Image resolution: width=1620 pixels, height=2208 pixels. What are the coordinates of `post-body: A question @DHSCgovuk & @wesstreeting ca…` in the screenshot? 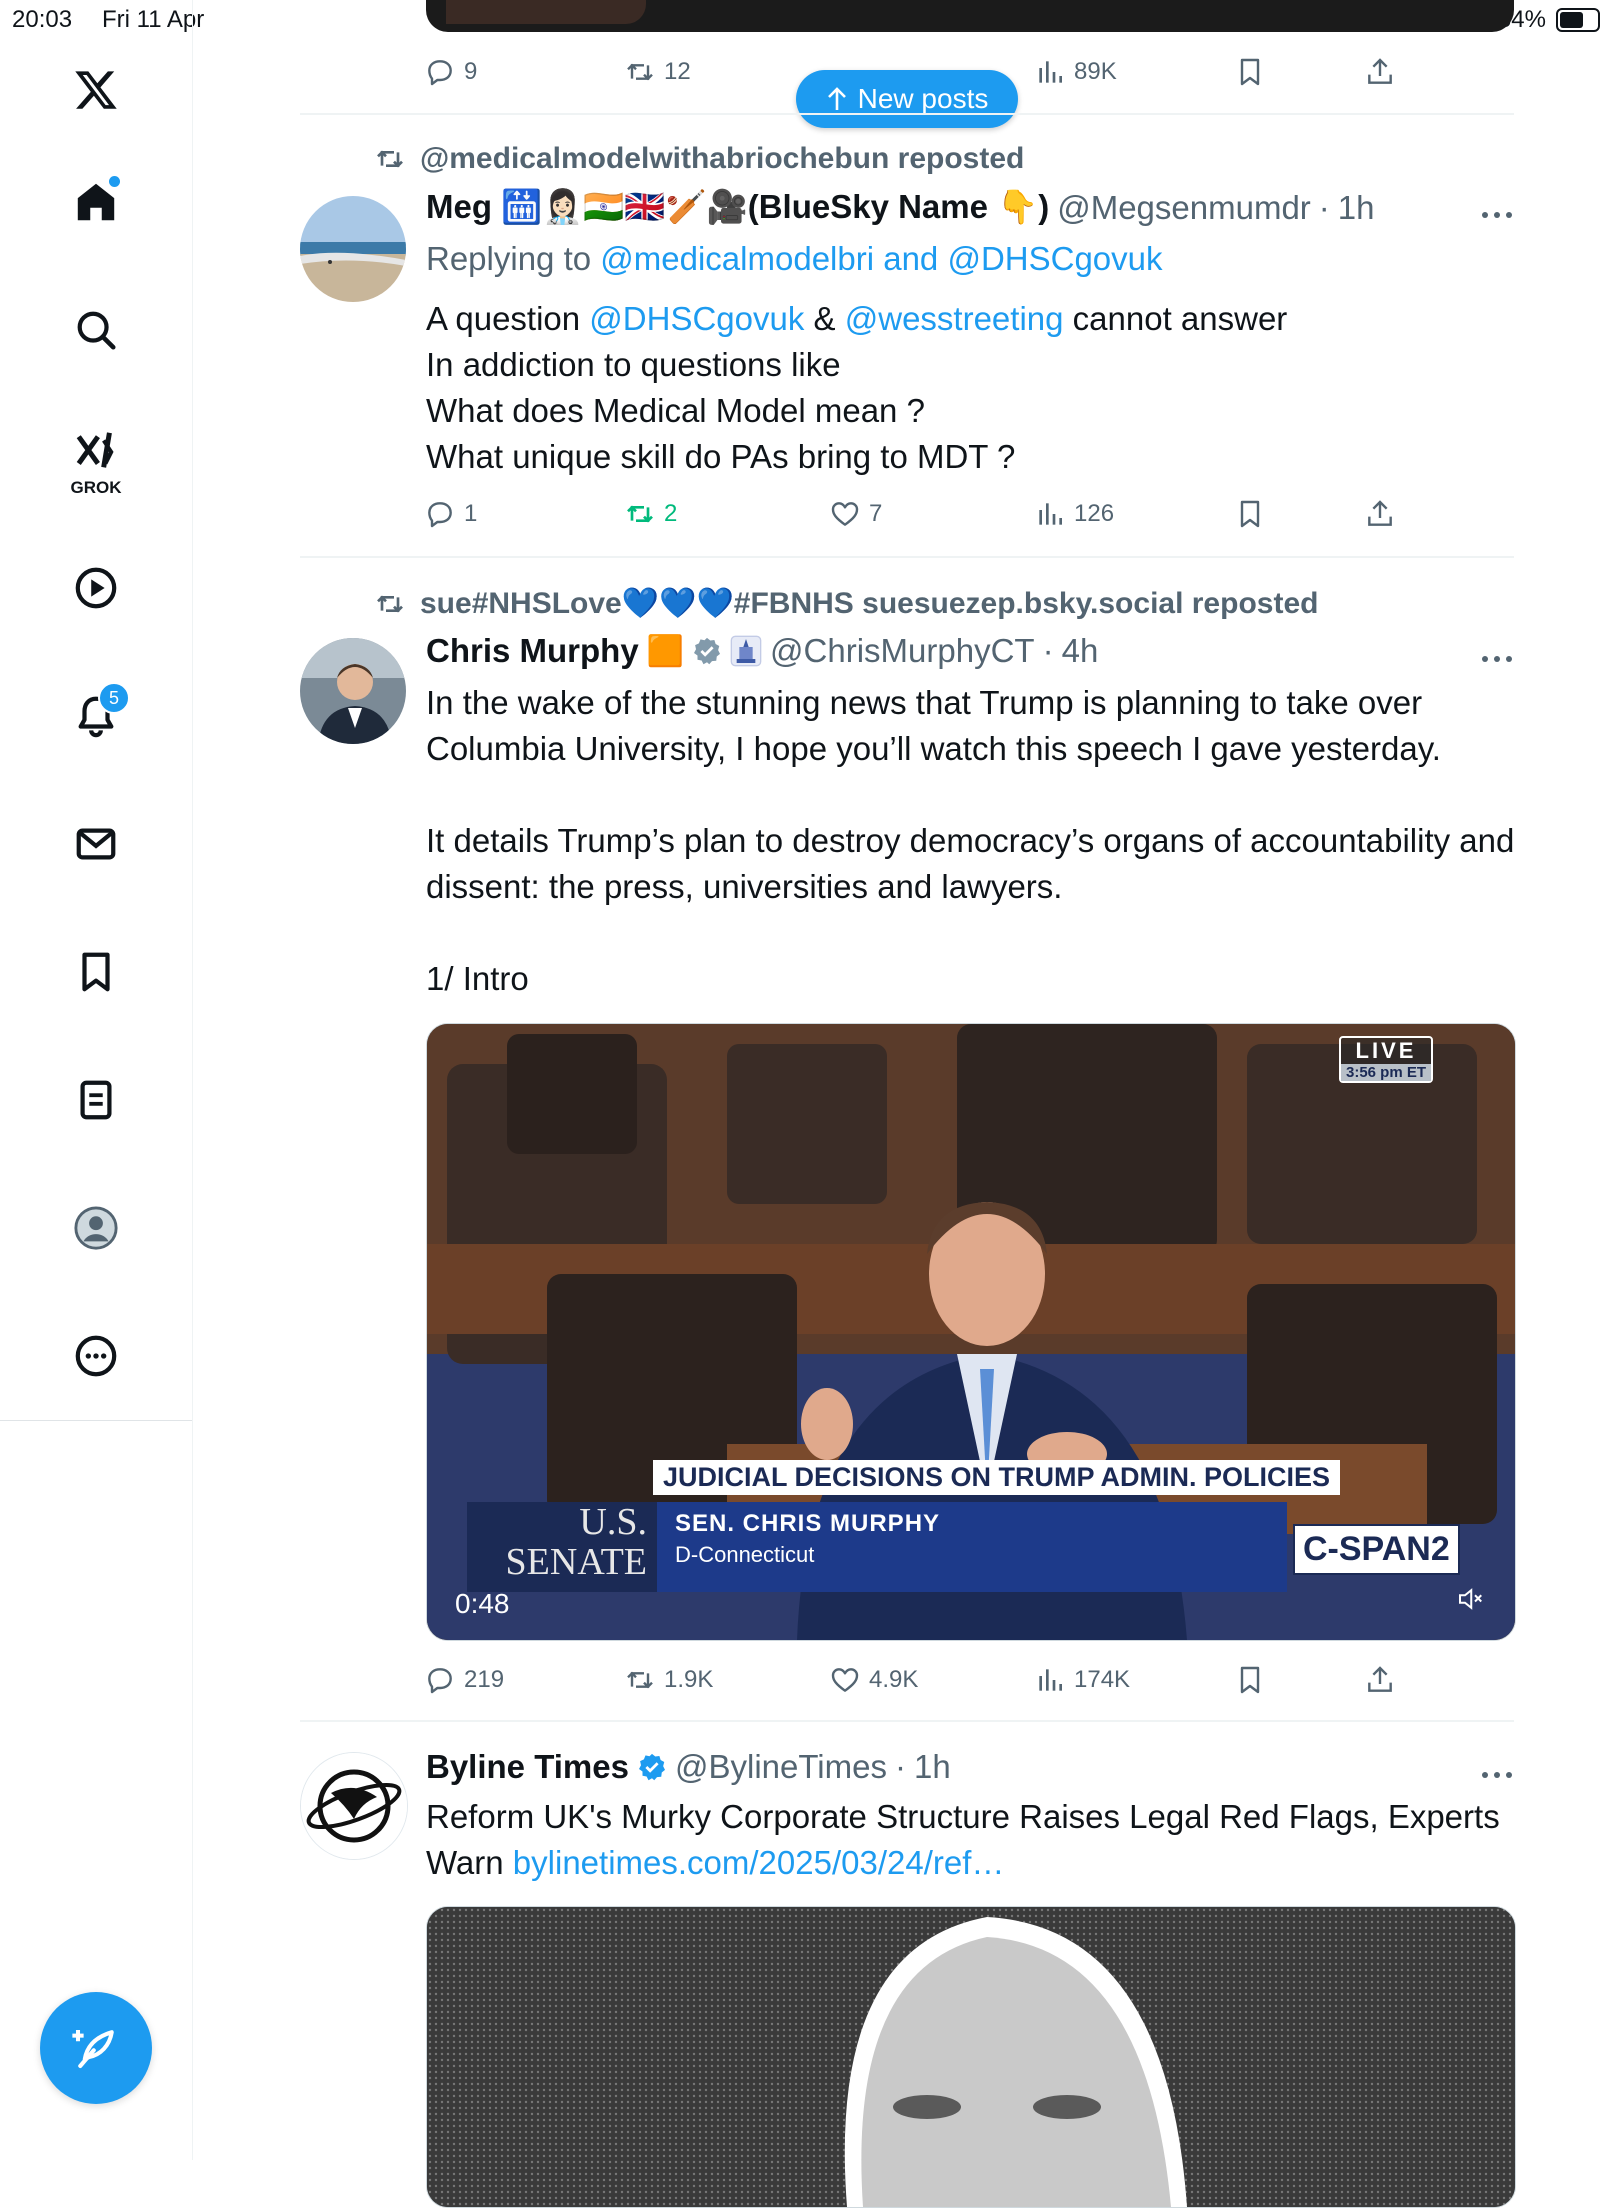 It's located at (971, 388).